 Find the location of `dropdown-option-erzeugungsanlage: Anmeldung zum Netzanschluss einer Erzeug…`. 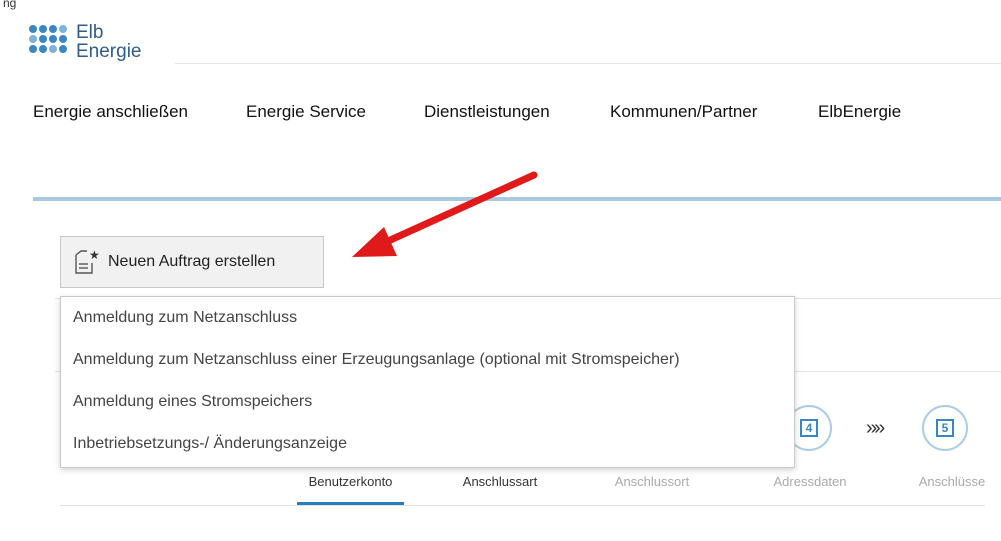

dropdown-option-erzeugungsanlage: Anmeldung zum Netzanschluss einer Erzeug… is located at coordinates (427, 360).